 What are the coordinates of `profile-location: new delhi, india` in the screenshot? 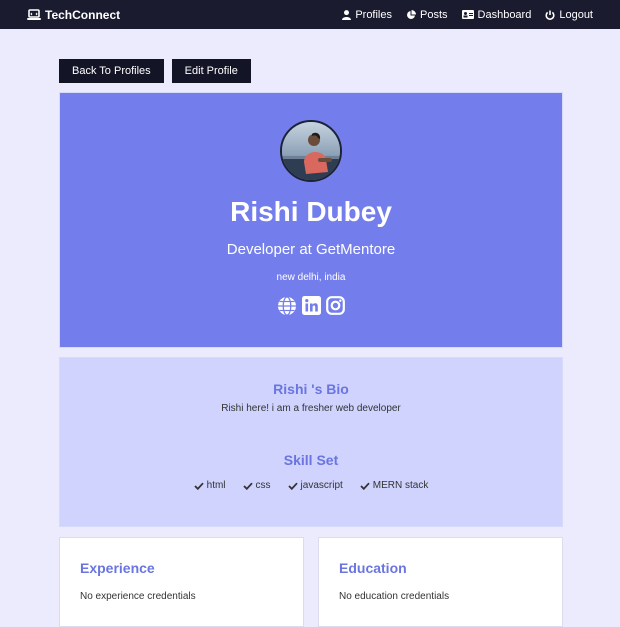 It's located at (311, 277).